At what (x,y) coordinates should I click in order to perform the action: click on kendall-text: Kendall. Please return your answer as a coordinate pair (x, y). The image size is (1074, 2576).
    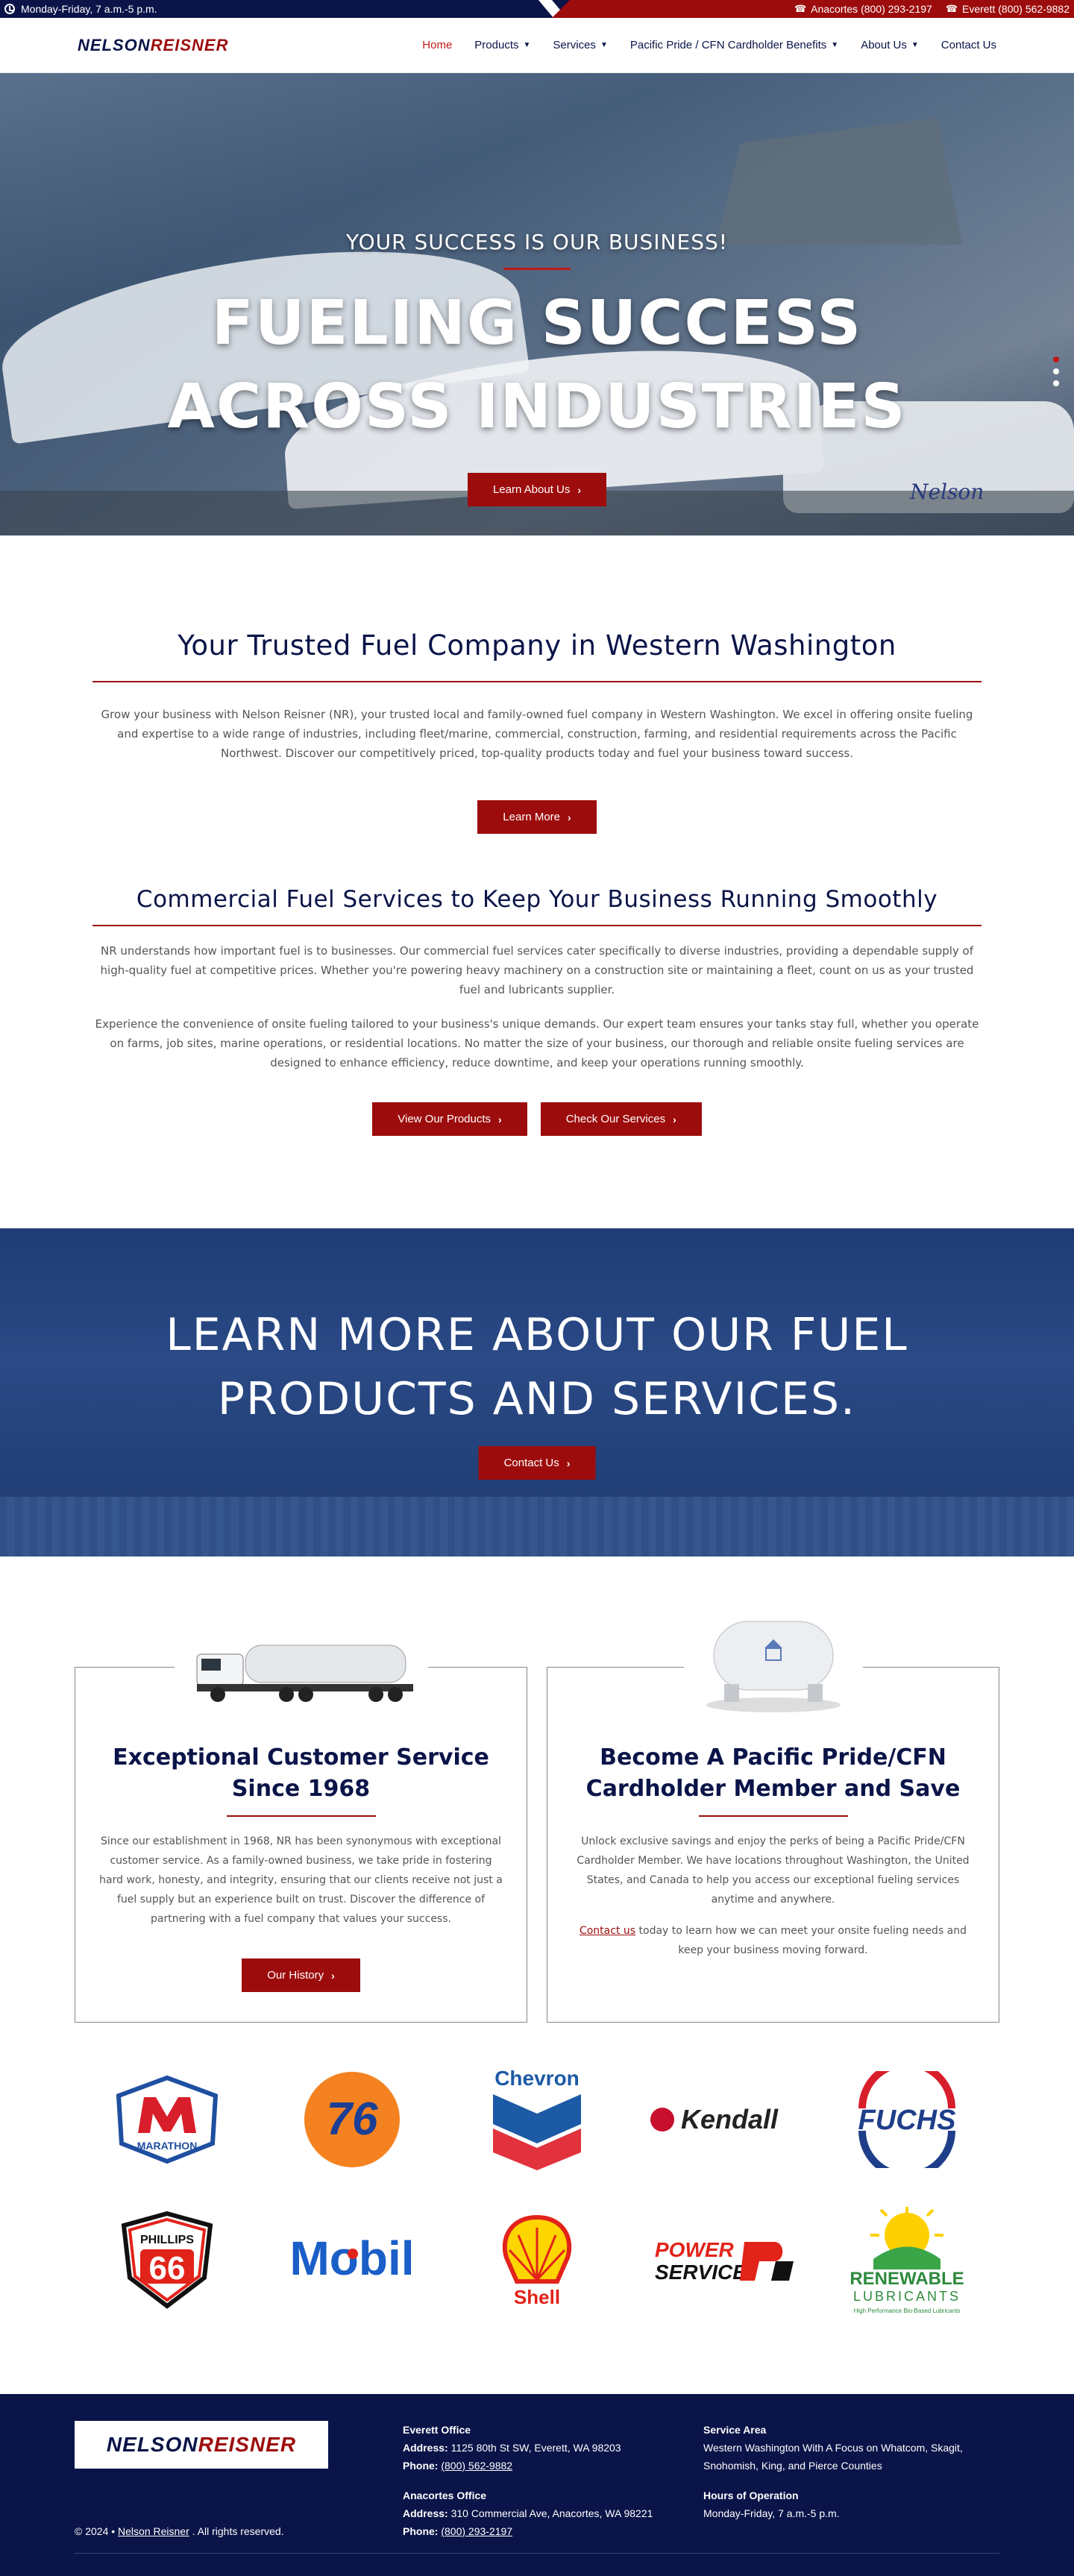
    Looking at the image, I should click on (730, 2119).